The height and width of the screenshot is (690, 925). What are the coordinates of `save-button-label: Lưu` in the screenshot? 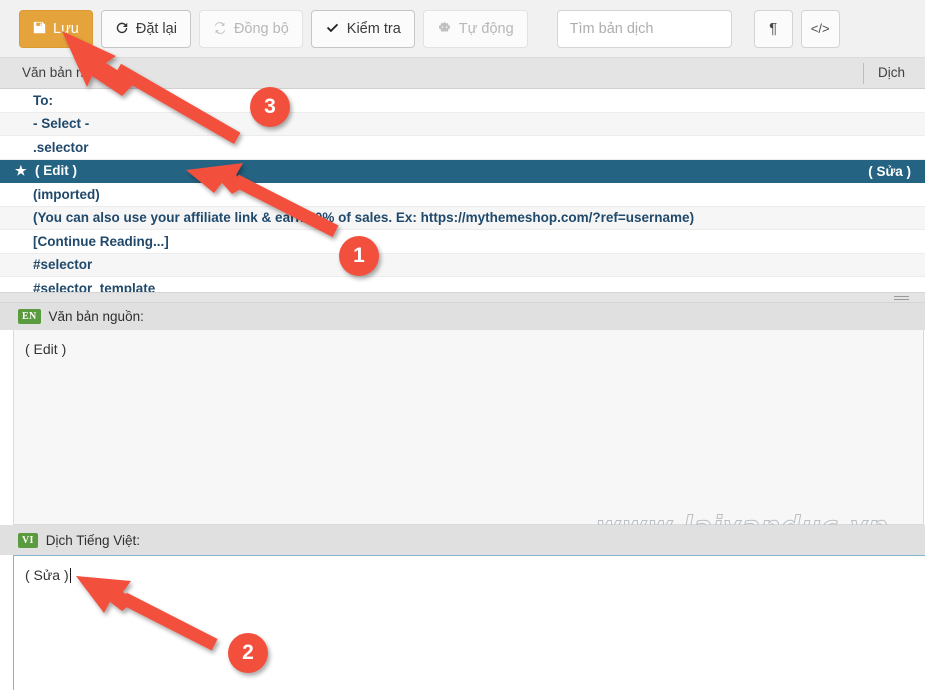 It's located at (66, 28).